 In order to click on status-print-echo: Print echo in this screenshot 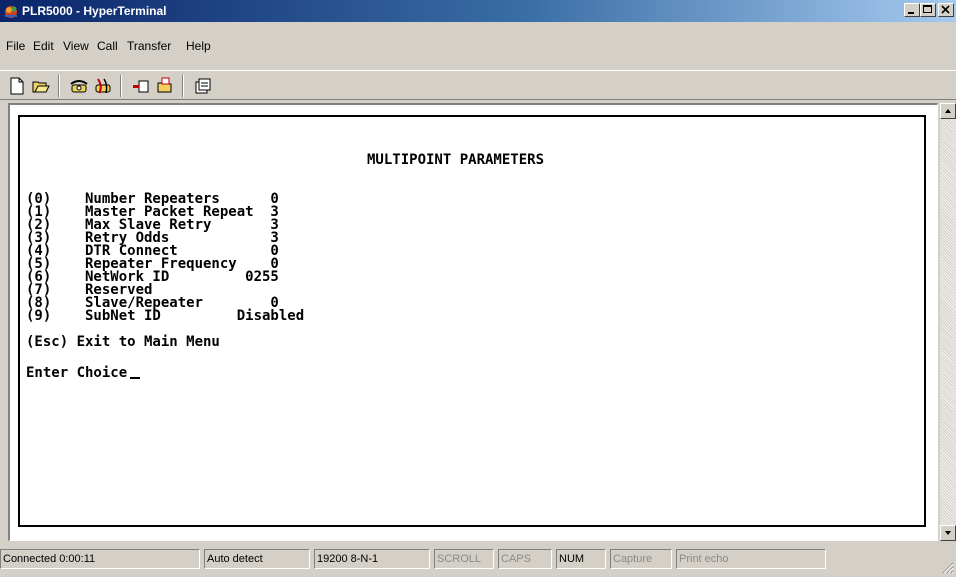, I will do `click(751, 559)`.